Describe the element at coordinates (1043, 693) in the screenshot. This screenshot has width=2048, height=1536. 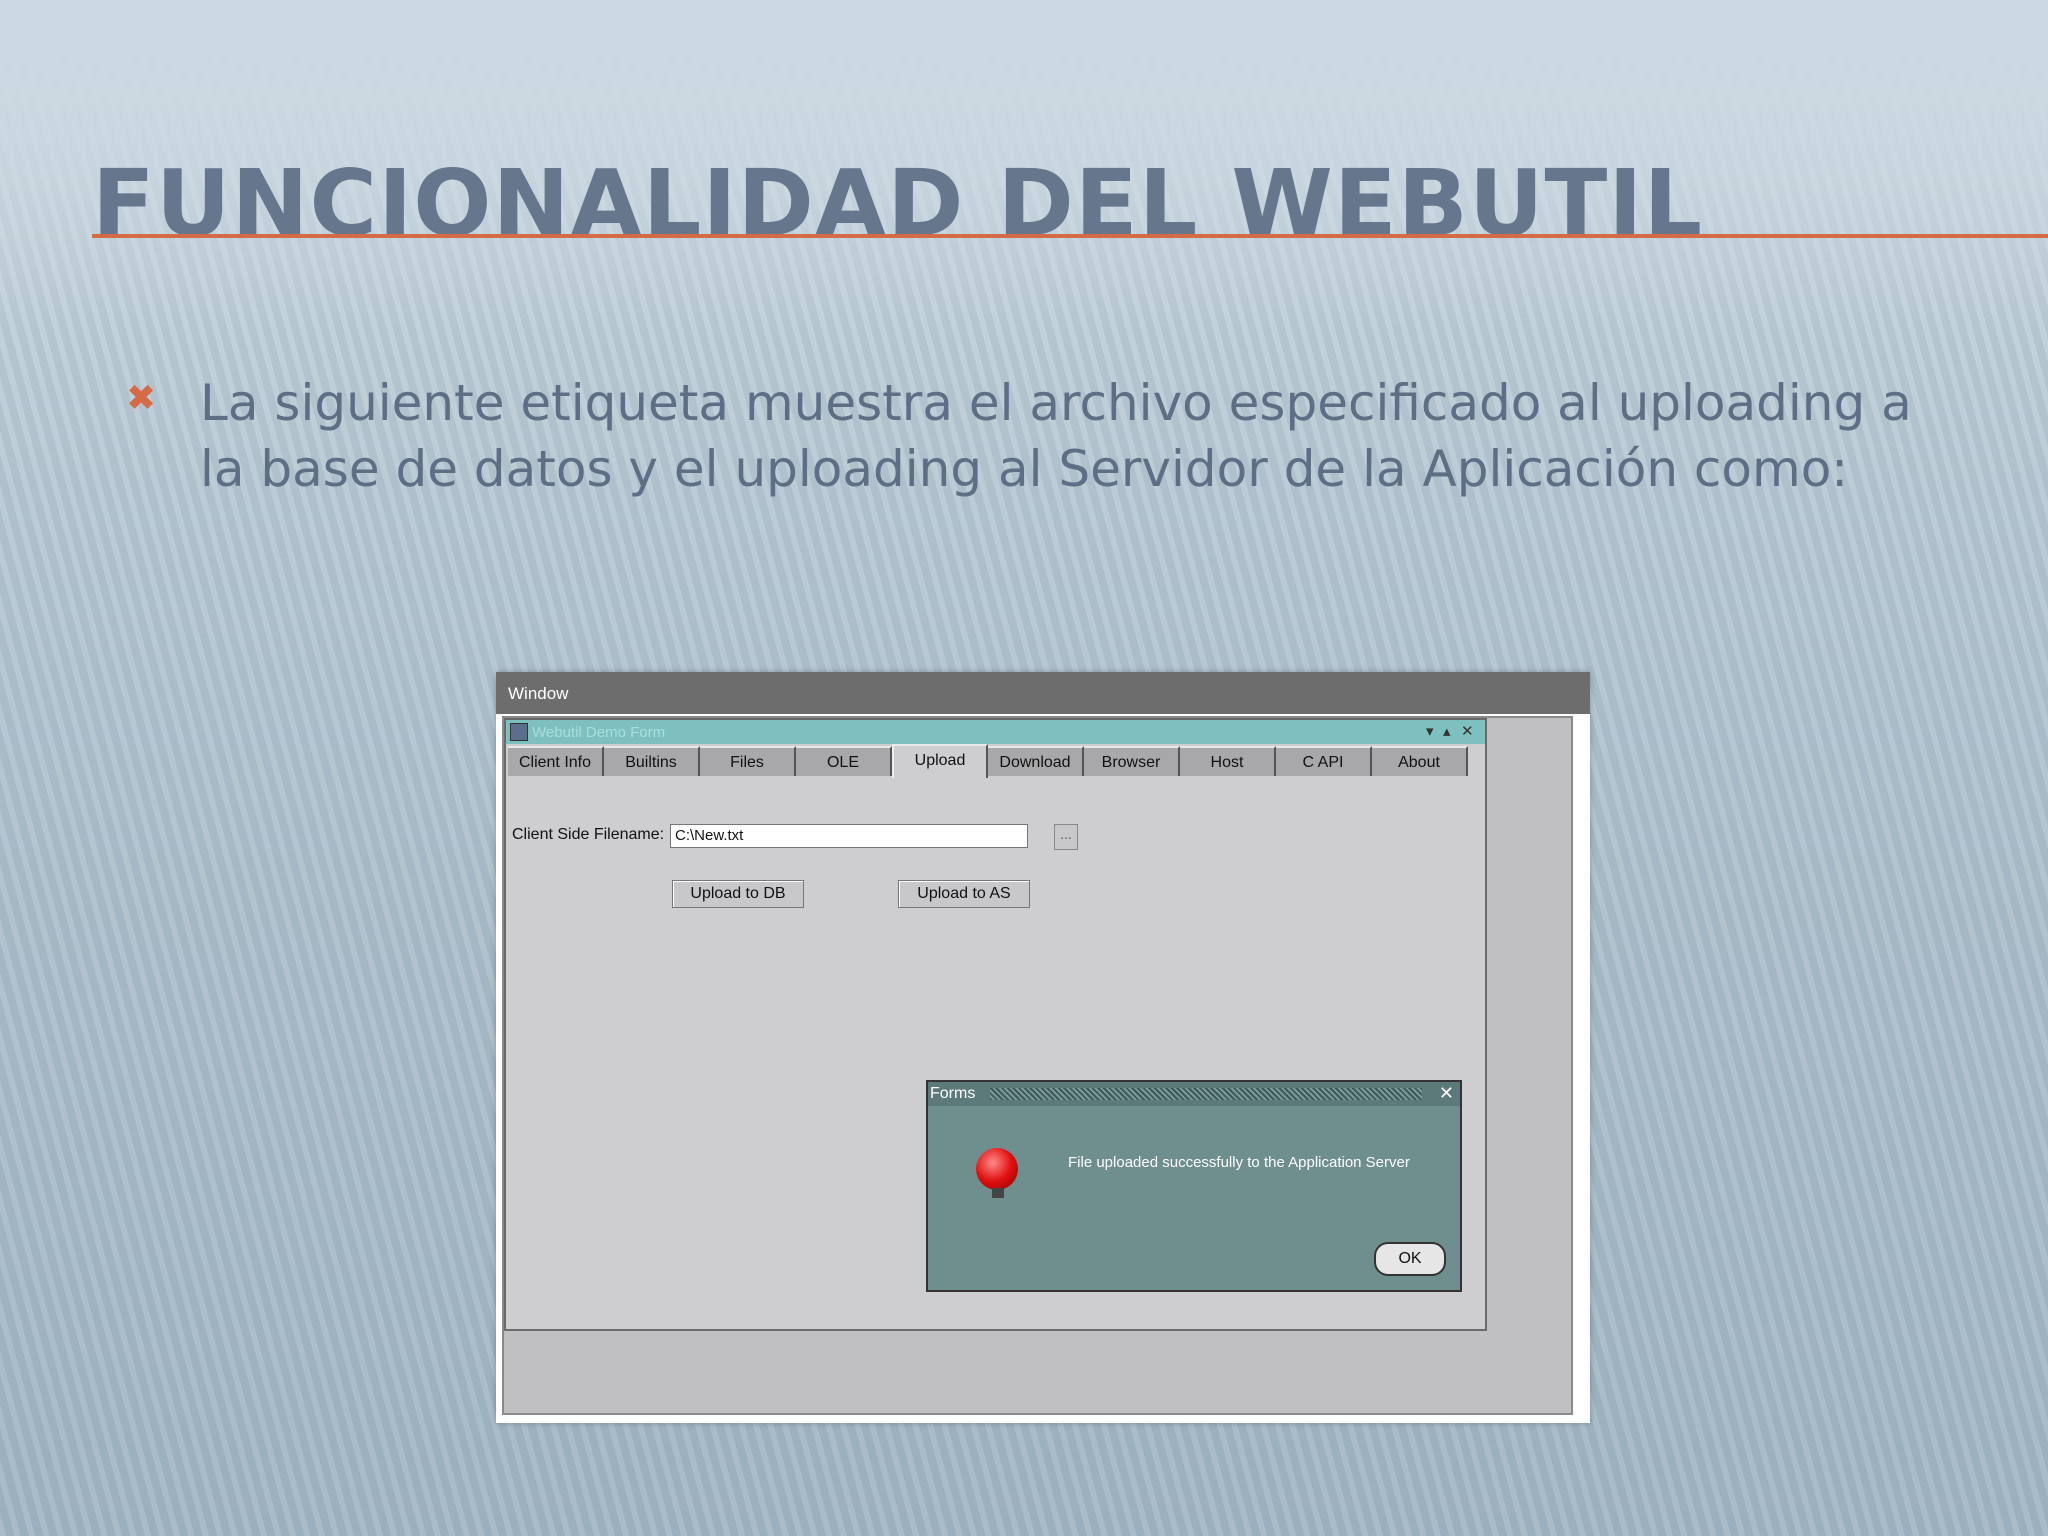
I see `window-menubar: Window` at that location.